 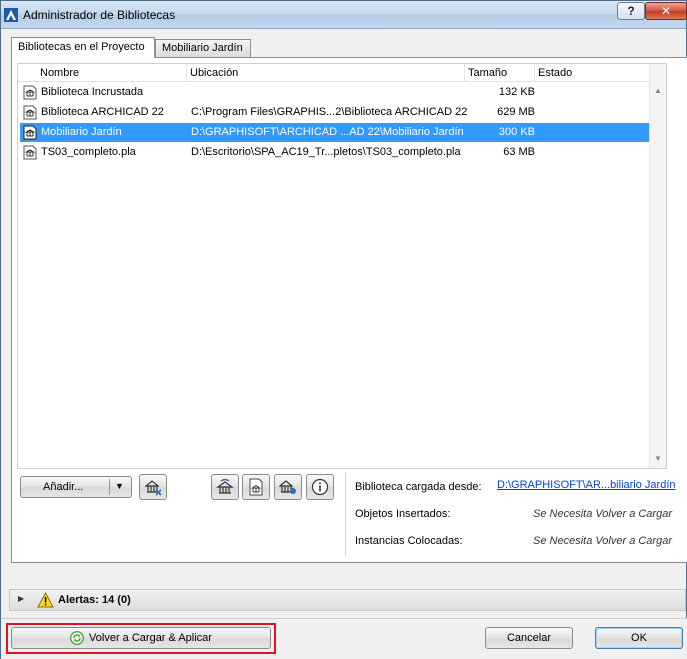 What do you see at coordinates (94, 600) in the screenshot?
I see `alerts-label: Alertas: 14 (0)` at bounding box center [94, 600].